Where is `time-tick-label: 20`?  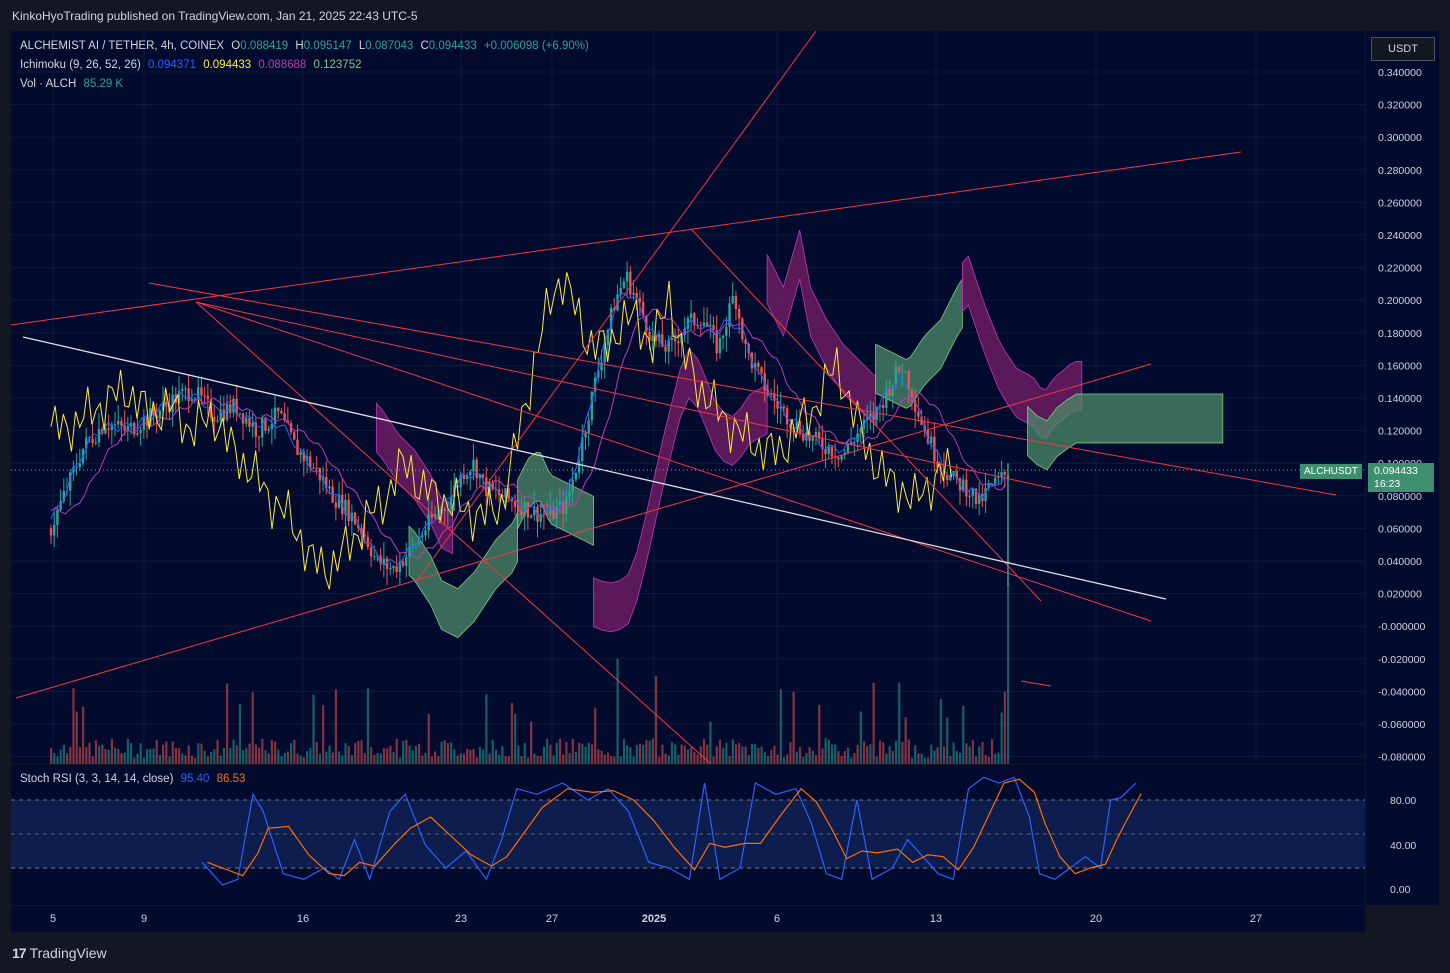 time-tick-label: 20 is located at coordinates (1096, 919).